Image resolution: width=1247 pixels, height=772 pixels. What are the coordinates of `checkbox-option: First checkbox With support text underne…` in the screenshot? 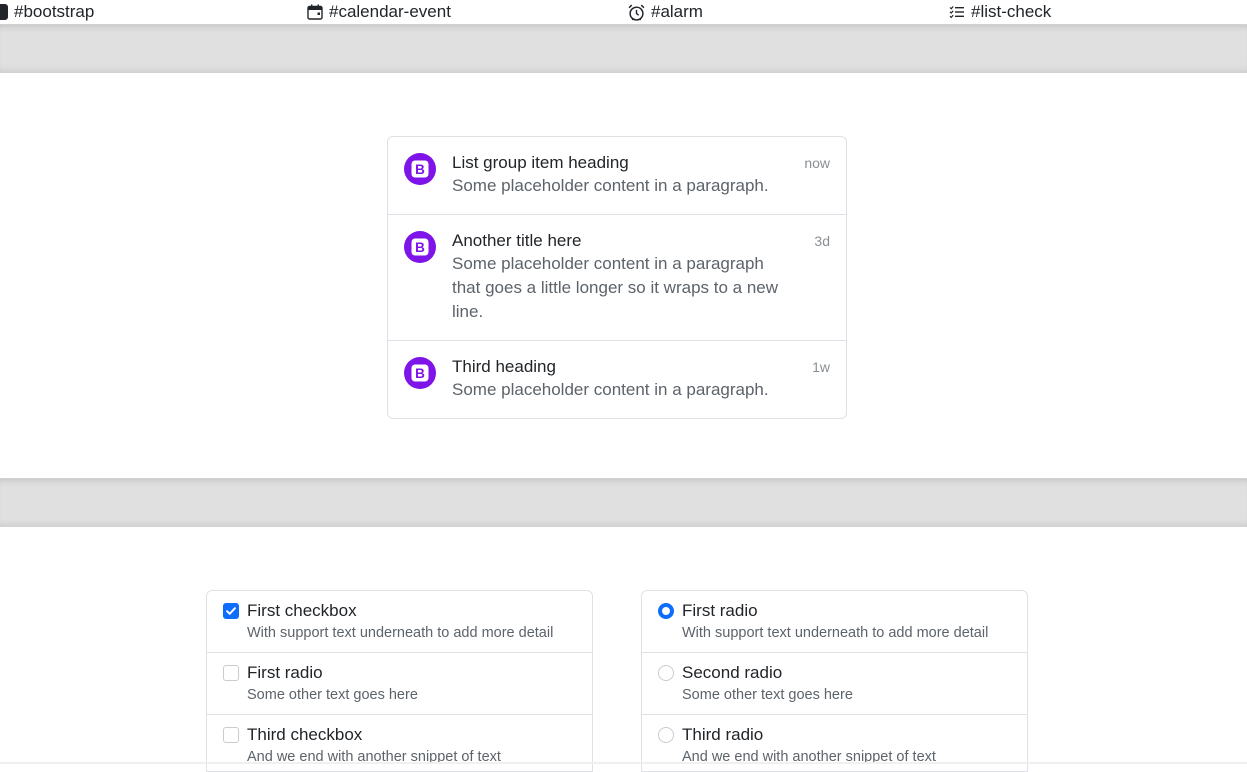 It's located at (399, 622).